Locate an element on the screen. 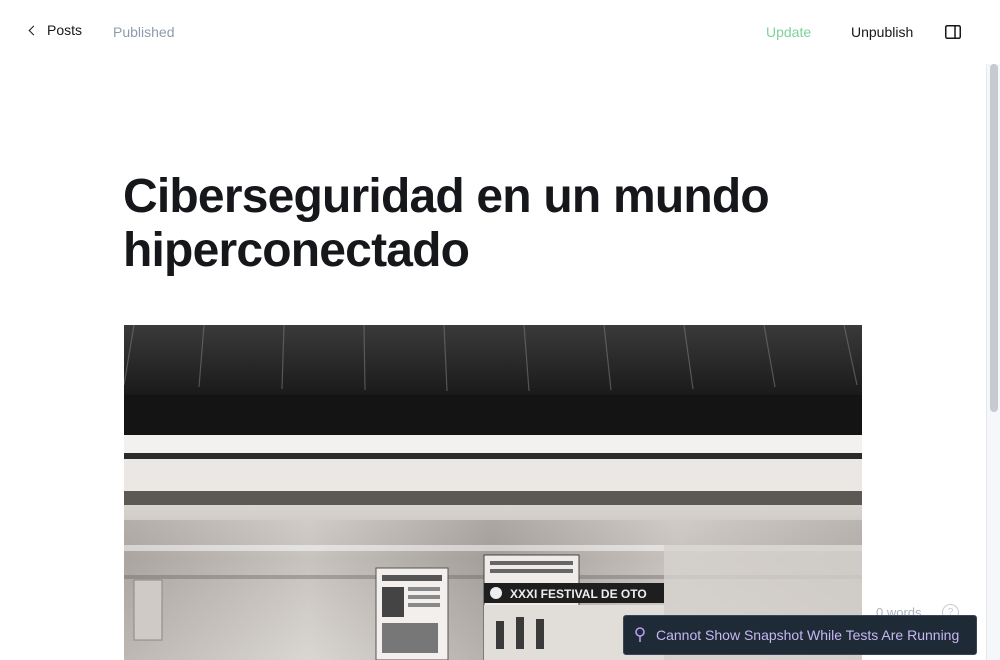 The image size is (1000, 660). back-link-label: Posts is located at coordinates (65, 30).